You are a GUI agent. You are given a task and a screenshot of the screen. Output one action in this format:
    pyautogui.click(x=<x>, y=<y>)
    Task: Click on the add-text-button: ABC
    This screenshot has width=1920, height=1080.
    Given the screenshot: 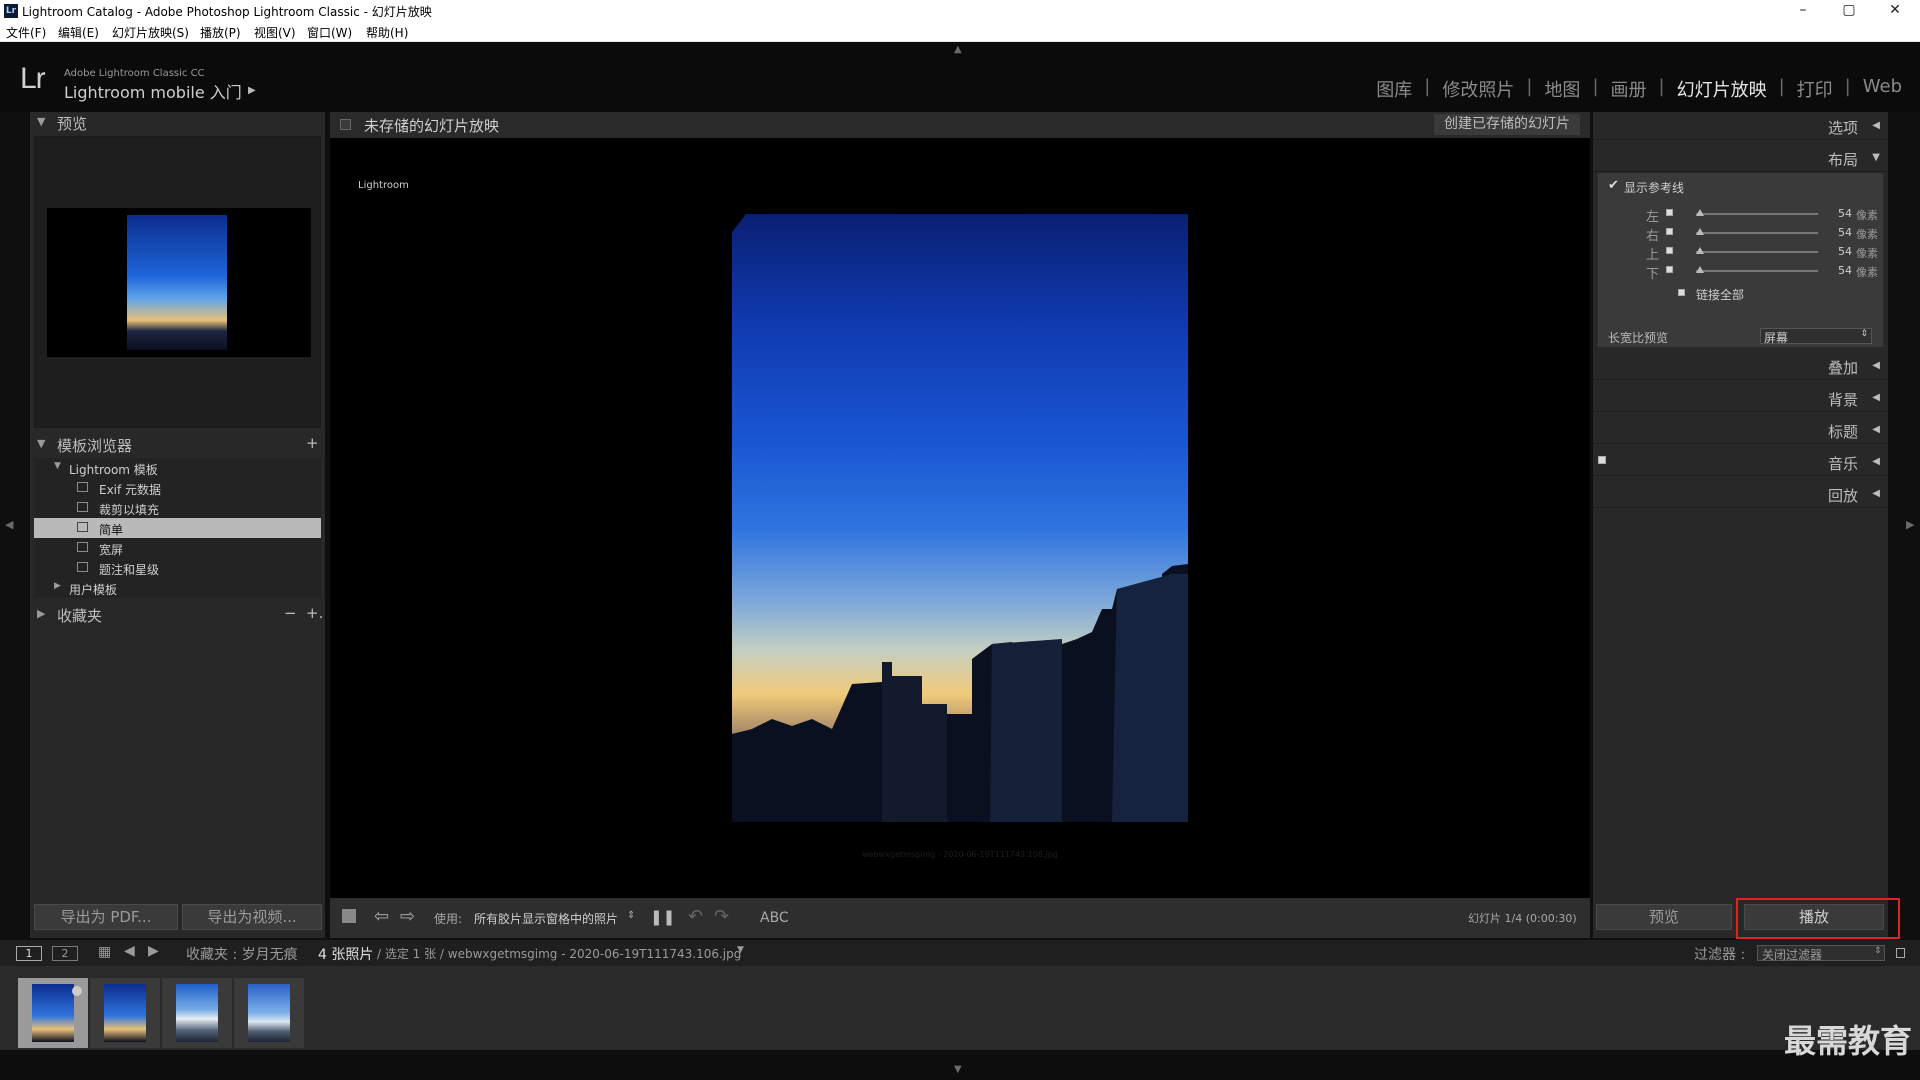 What is the action you would take?
    pyautogui.click(x=774, y=918)
    